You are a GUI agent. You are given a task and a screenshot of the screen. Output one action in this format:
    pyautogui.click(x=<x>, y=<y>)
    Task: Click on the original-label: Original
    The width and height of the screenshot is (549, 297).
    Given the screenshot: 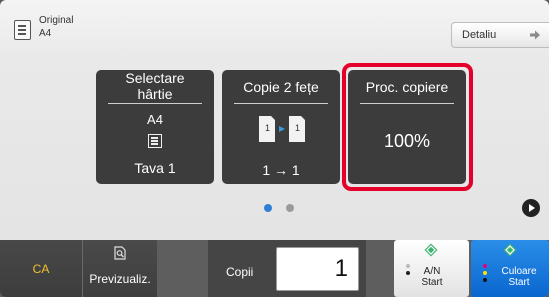 What is the action you would take?
    pyautogui.click(x=56, y=20)
    